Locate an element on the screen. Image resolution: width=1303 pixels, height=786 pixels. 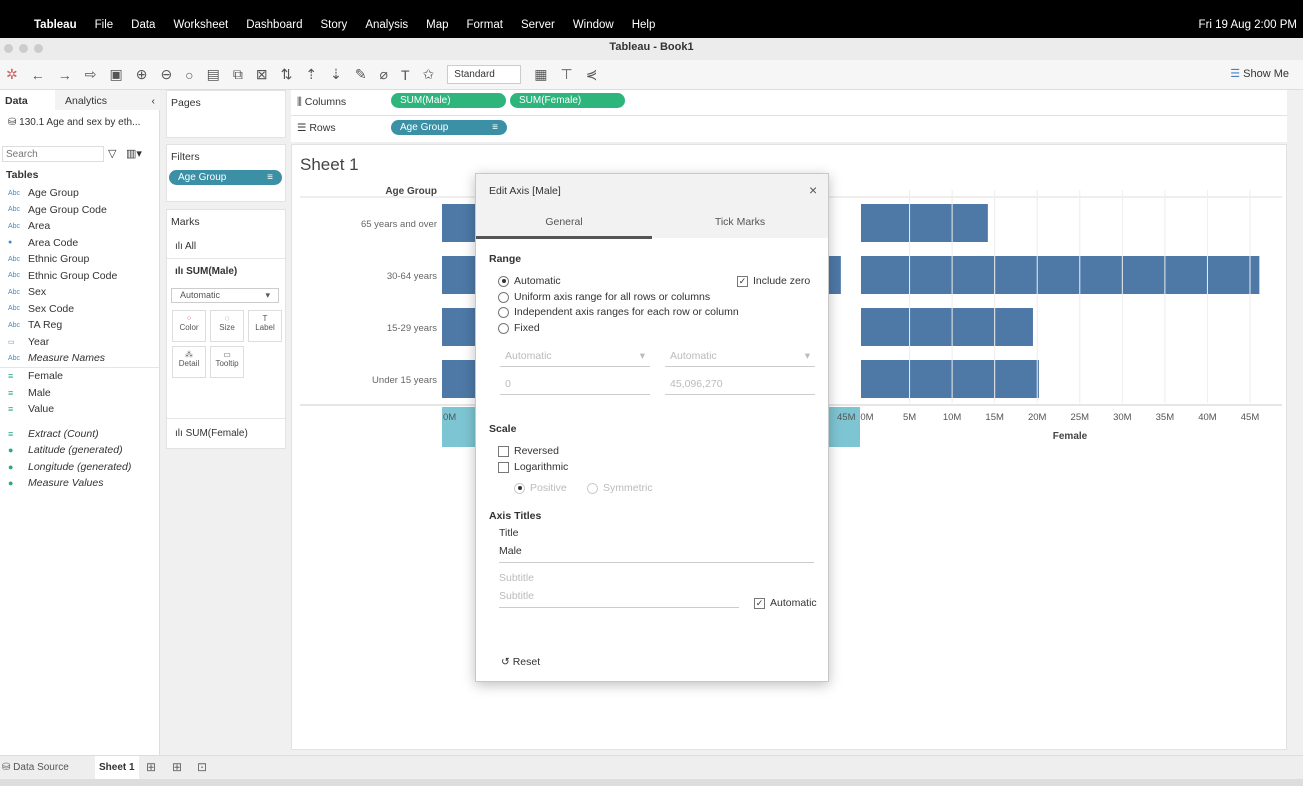
color-button: ⁘ Color is located at coordinates (189, 326).